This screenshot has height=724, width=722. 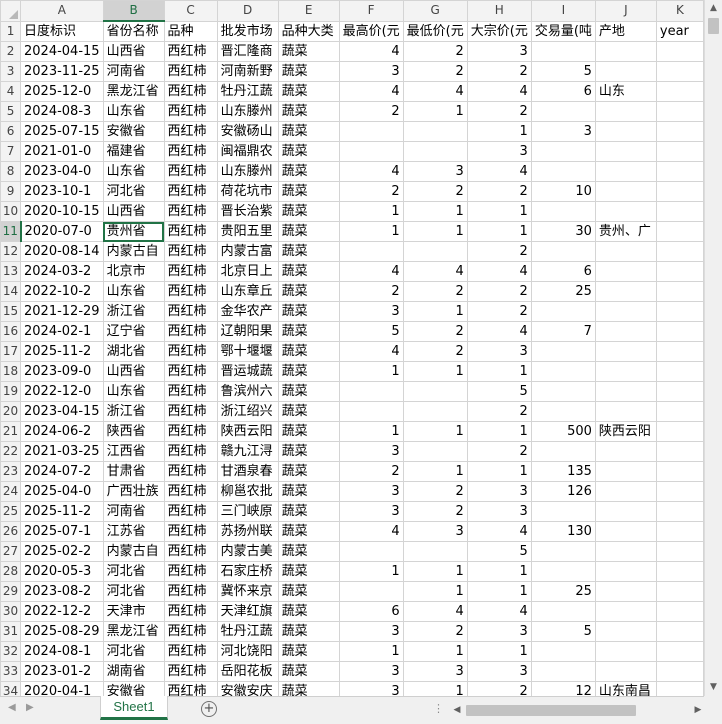 I want to click on cell-e2: 蔬菜, so click(x=308, y=51).